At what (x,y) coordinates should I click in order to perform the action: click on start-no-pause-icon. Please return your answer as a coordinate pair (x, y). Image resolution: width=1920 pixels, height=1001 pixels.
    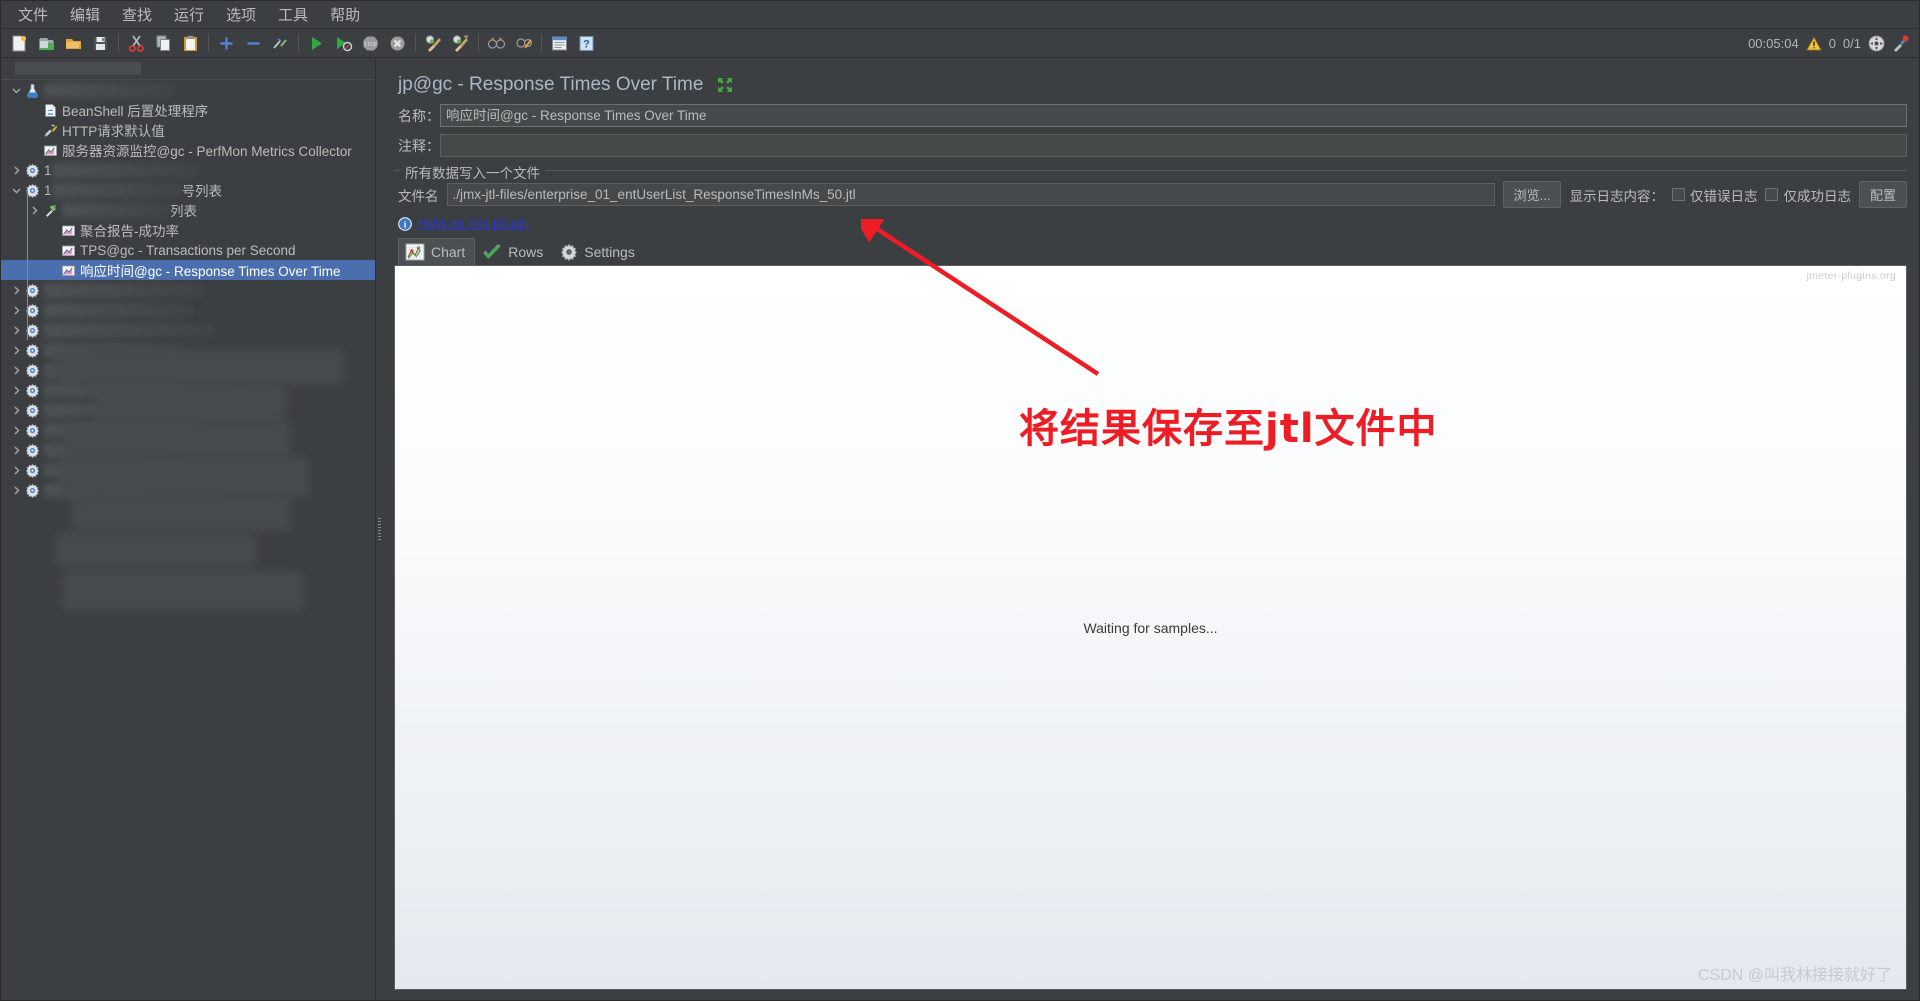
    Looking at the image, I should click on (343, 43).